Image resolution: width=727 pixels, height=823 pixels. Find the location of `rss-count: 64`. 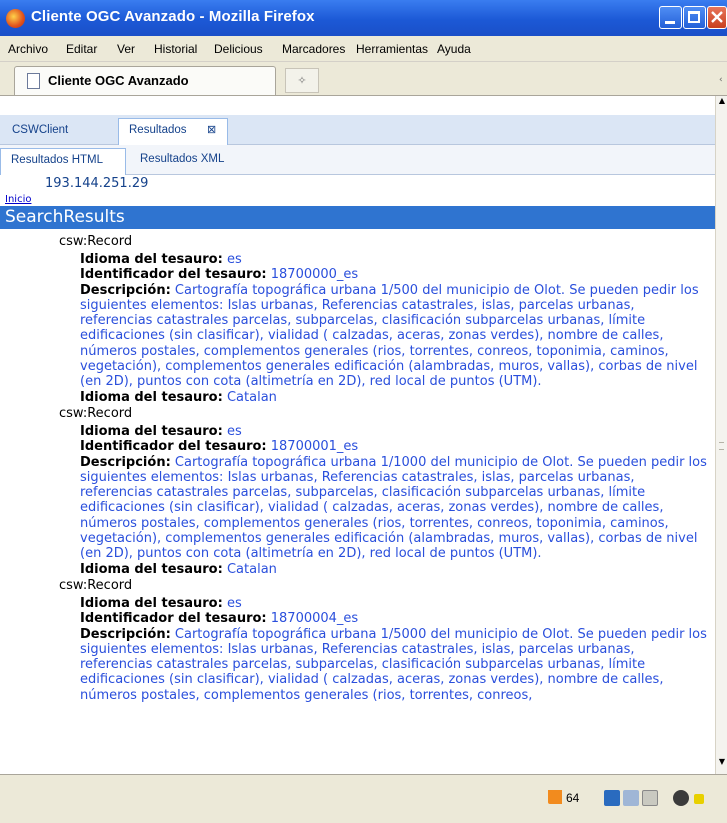

rss-count: 64 is located at coordinates (573, 798).